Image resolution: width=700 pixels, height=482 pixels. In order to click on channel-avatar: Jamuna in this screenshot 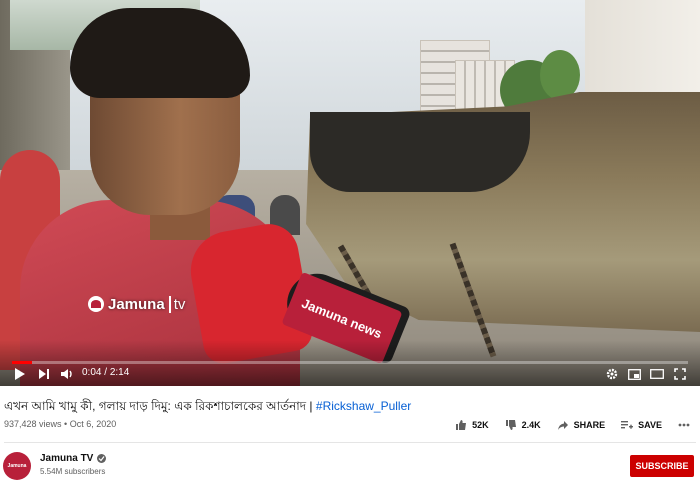, I will do `click(17, 466)`.